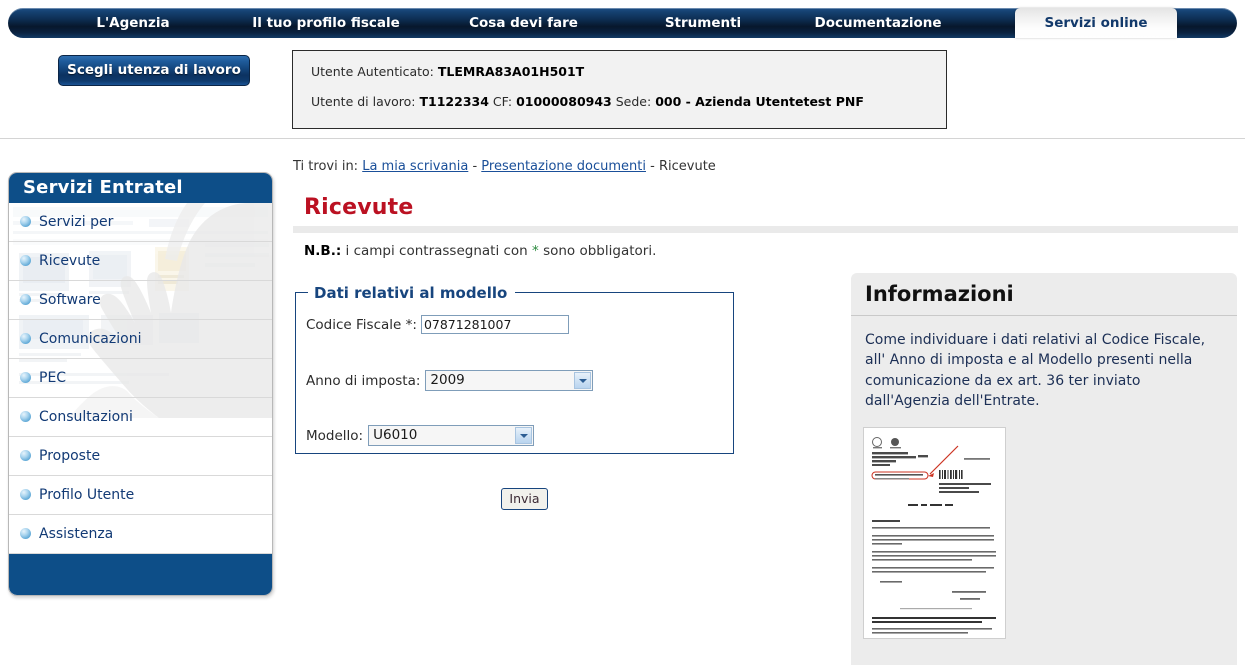  What do you see at coordinates (564, 101) in the screenshot?
I see `cf-value: 01000080943` at bounding box center [564, 101].